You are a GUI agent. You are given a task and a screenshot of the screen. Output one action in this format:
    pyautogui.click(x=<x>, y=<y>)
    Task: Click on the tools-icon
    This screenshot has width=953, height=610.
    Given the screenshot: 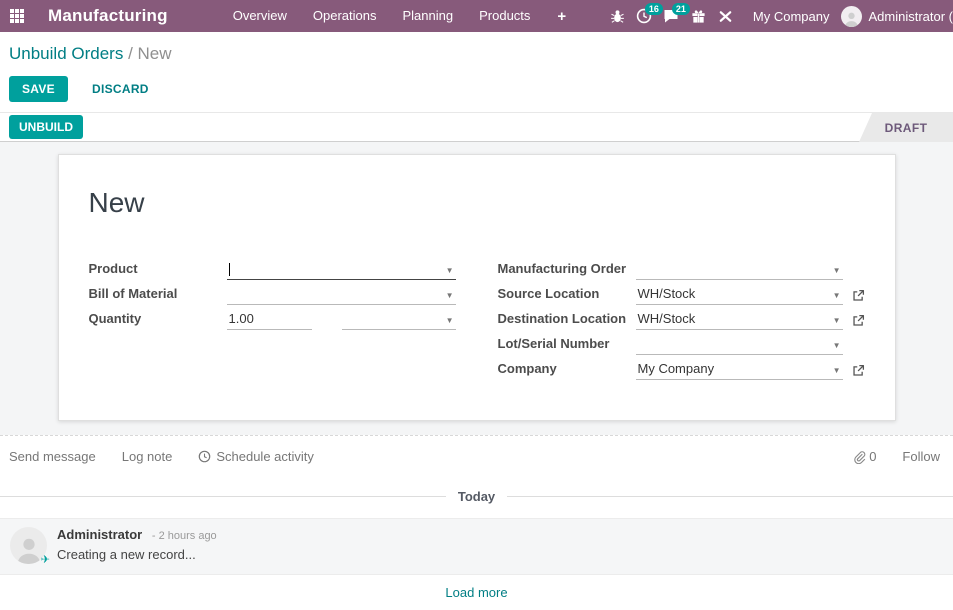 What is the action you would take?
    pyautogui.click(x=725, y=16)
    